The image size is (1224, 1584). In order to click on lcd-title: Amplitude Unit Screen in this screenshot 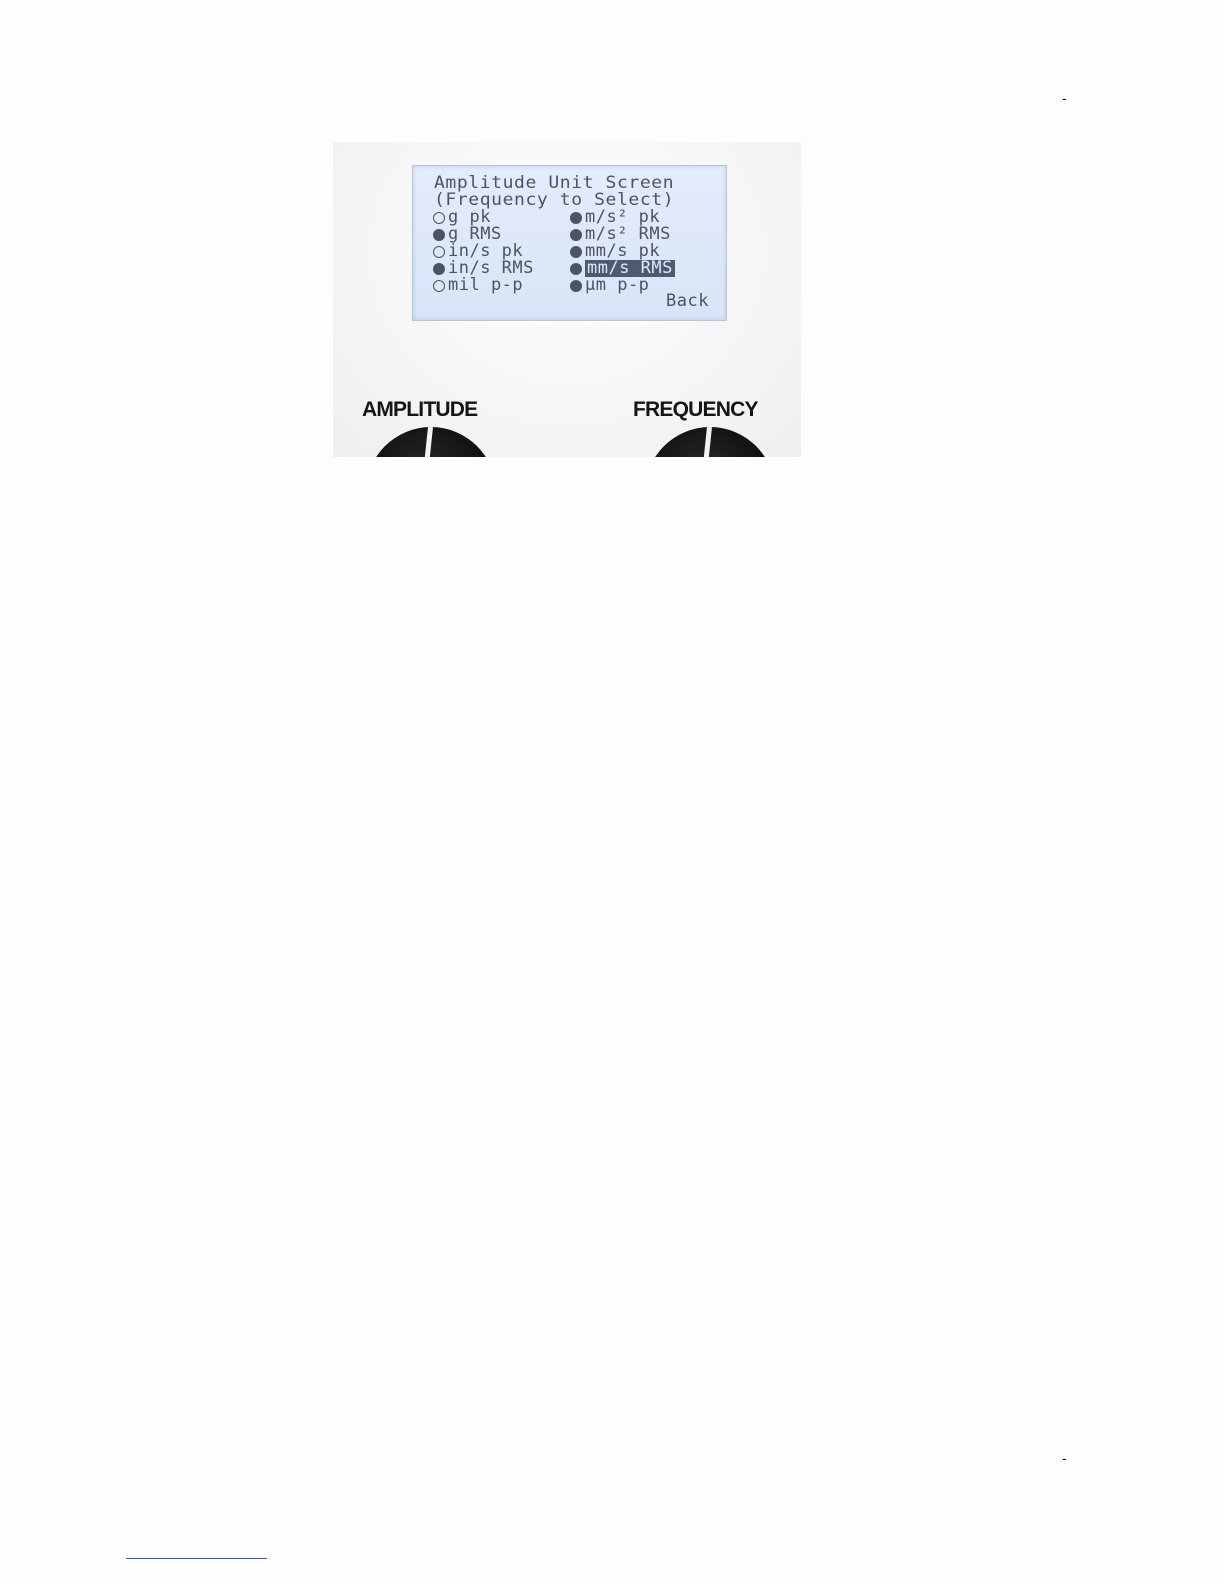, I will do `click(554, 183)`.